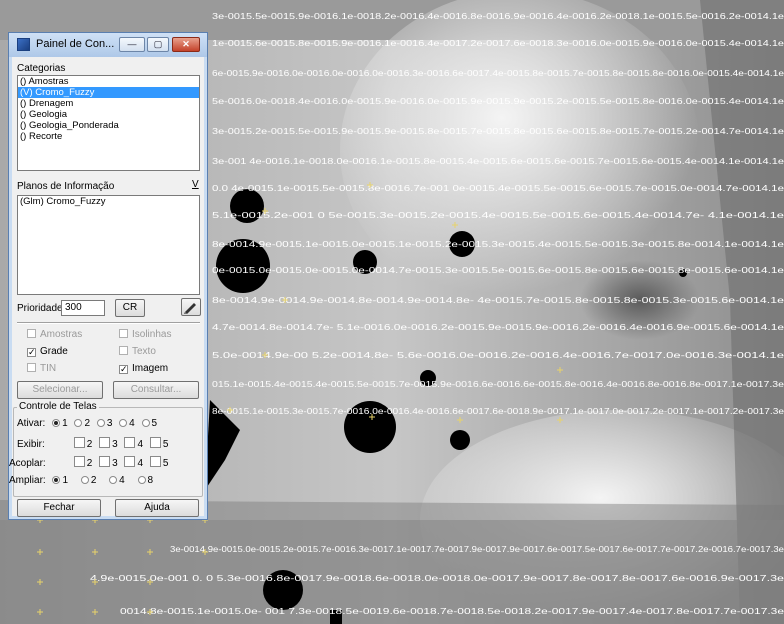  Describe the element at coordinates (460, 440) in the screenshot. I see `map-black-spot` at that location.